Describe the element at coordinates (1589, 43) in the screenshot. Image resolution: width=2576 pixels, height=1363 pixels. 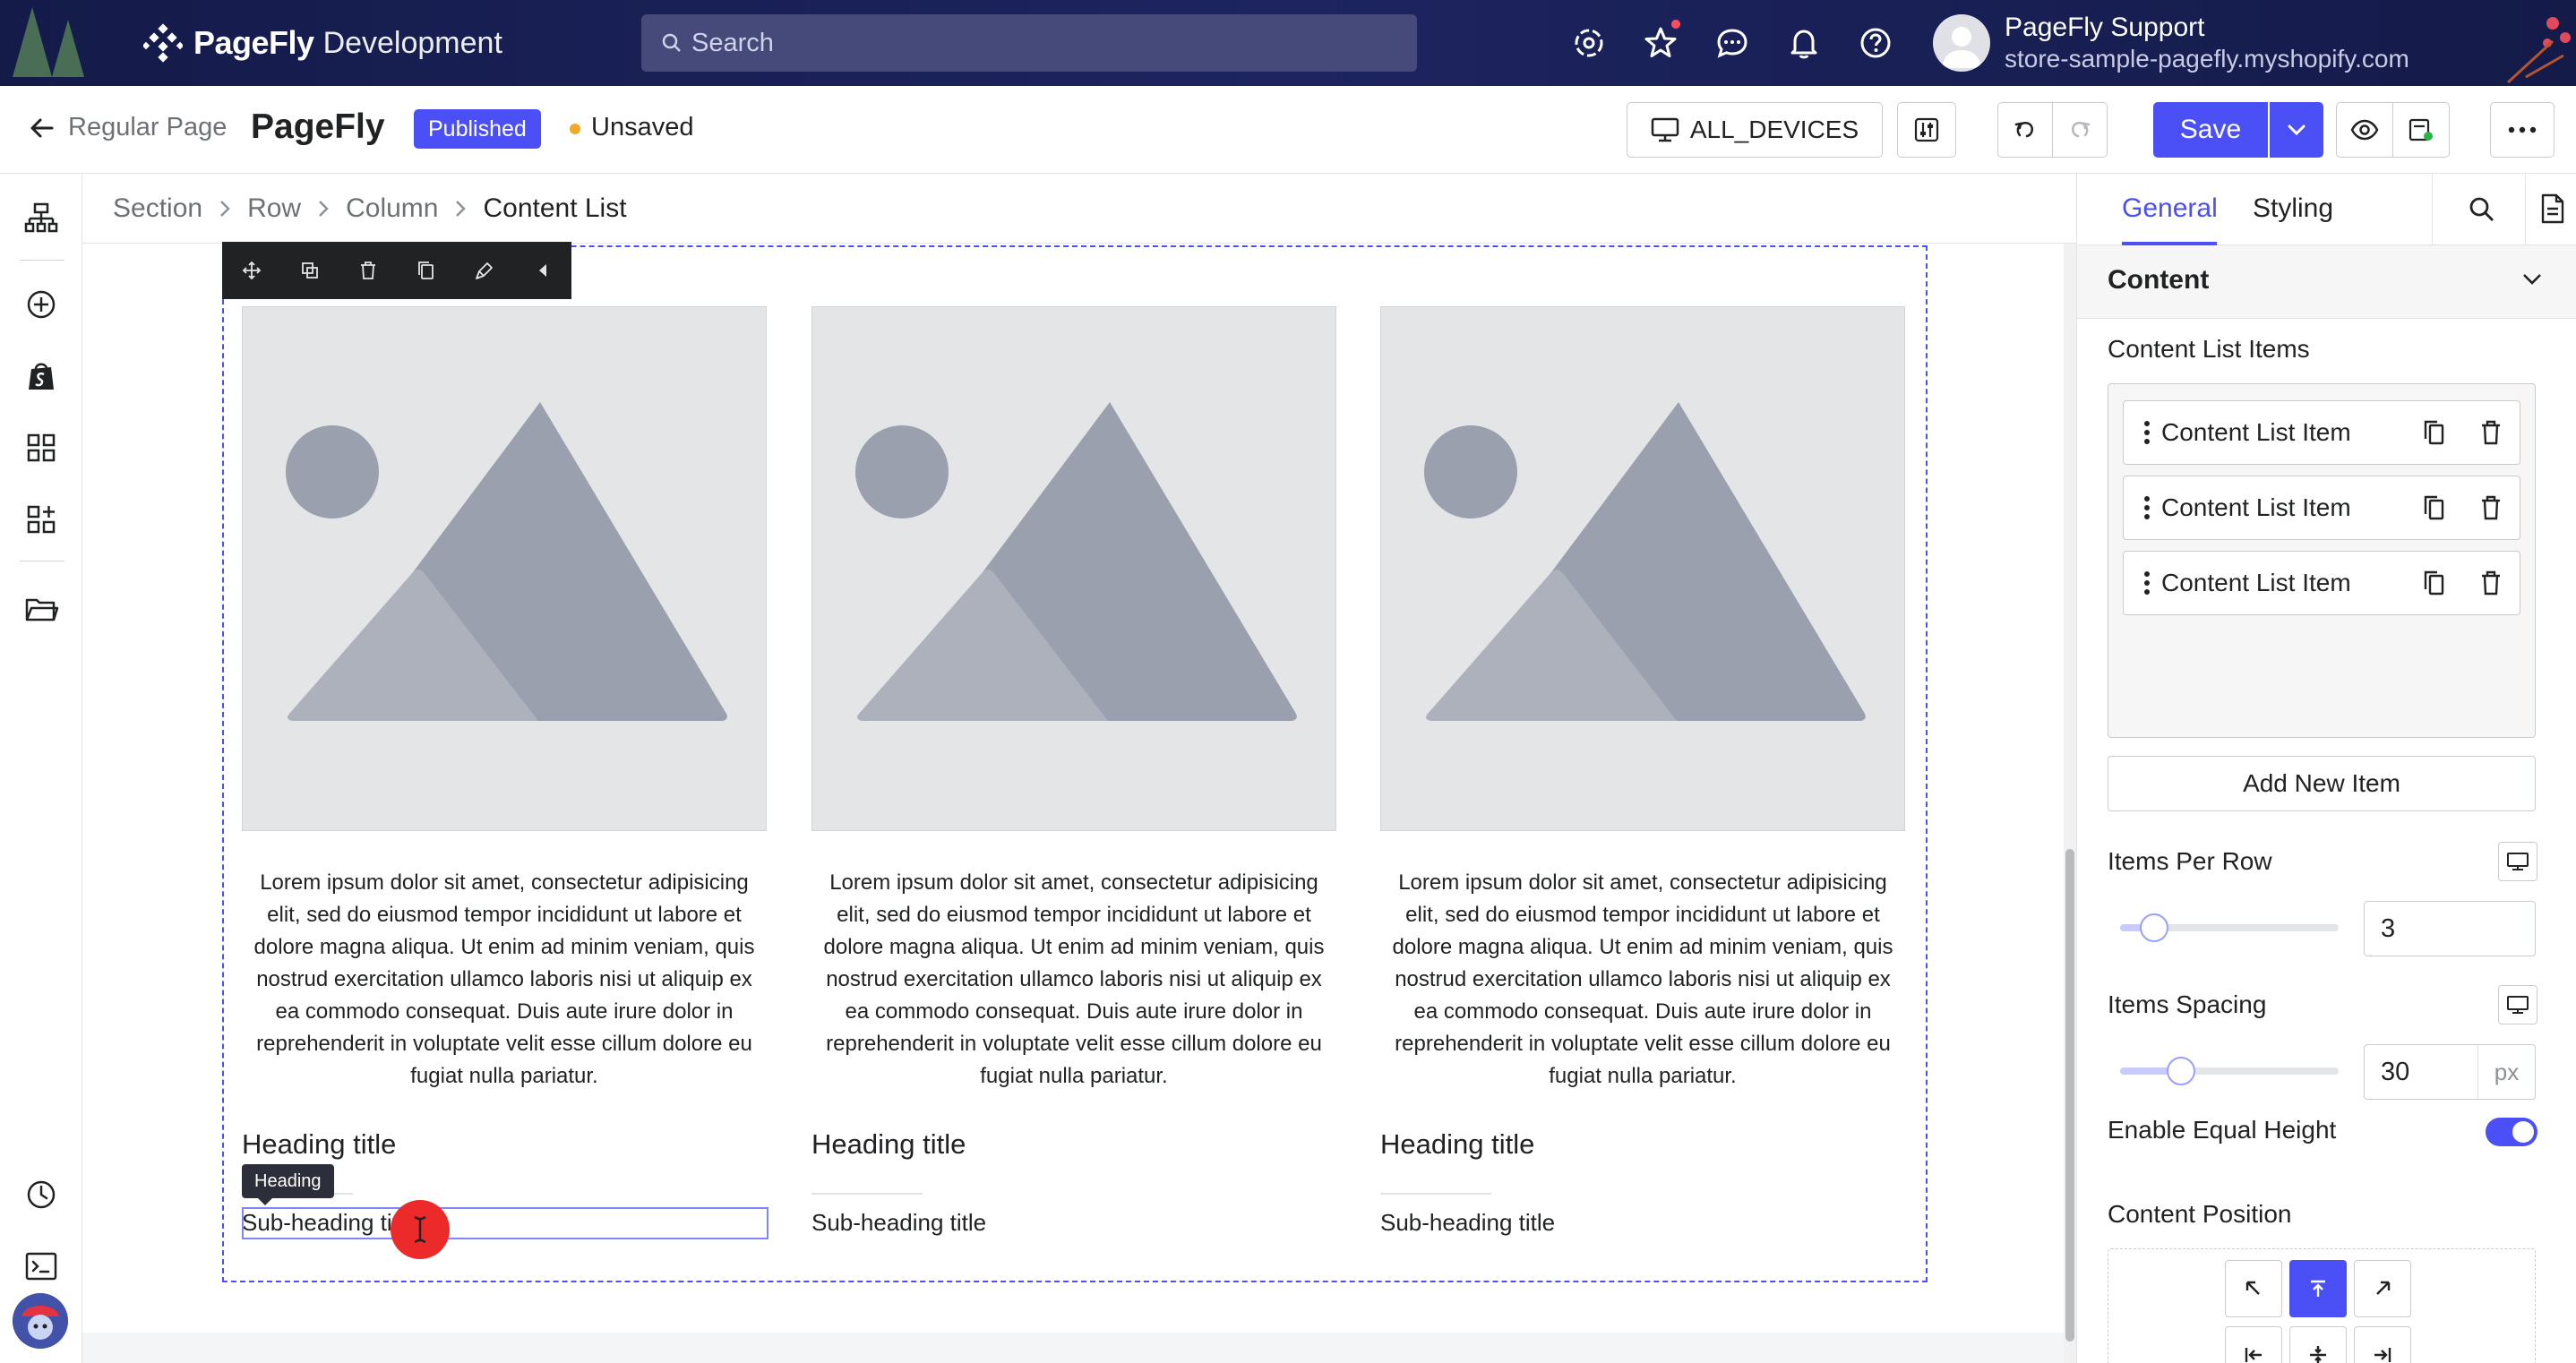
I see `target-gear-icon` at that location.